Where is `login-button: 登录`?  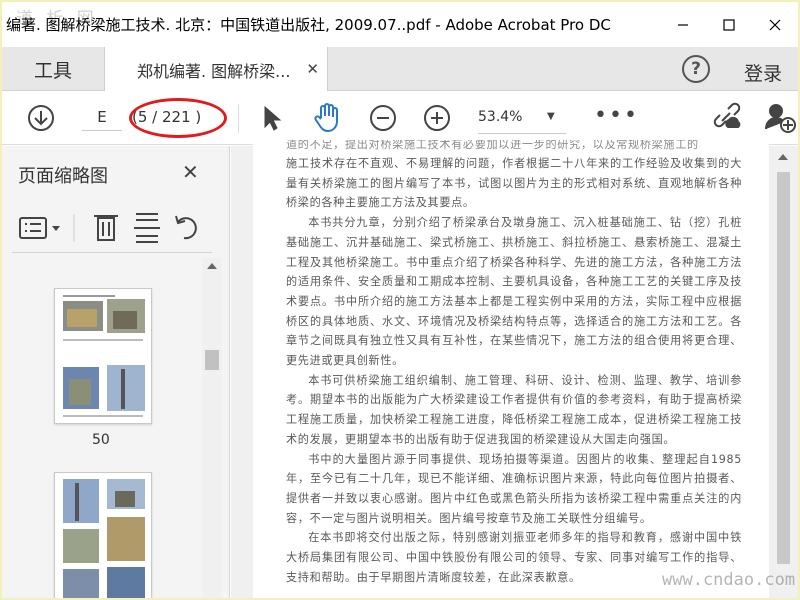 login-button: 登录 is located at coordinates (763, 72).